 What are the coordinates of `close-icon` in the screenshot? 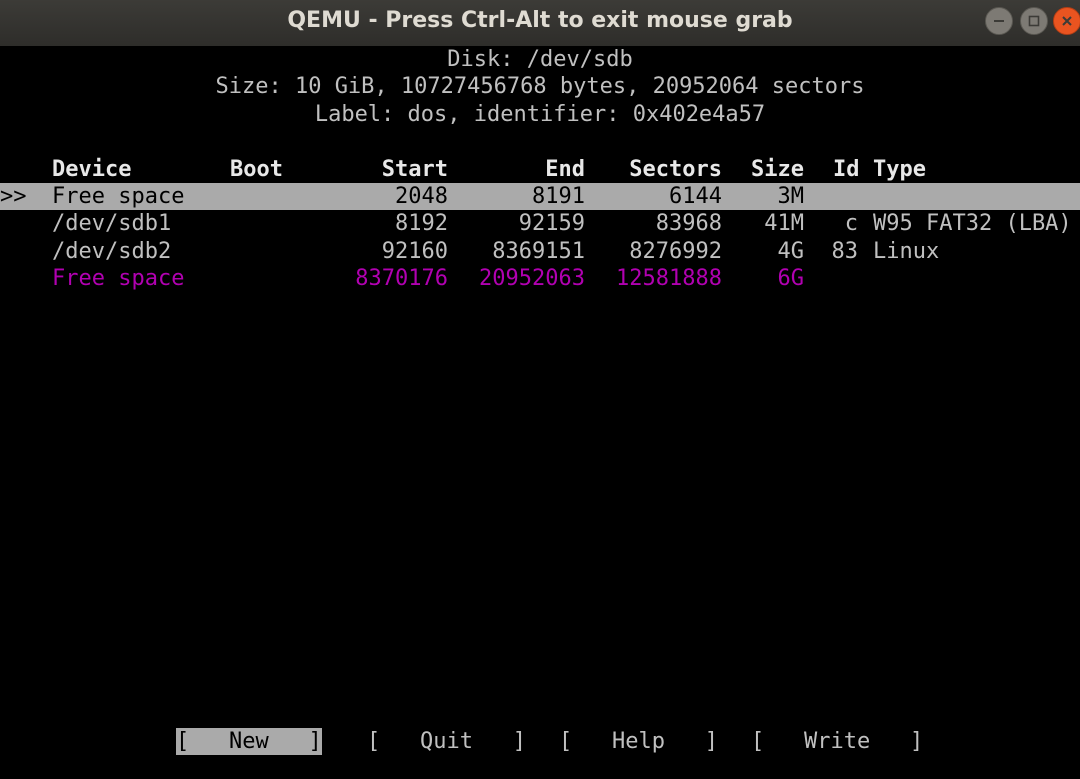 It's located at (1067, 21).